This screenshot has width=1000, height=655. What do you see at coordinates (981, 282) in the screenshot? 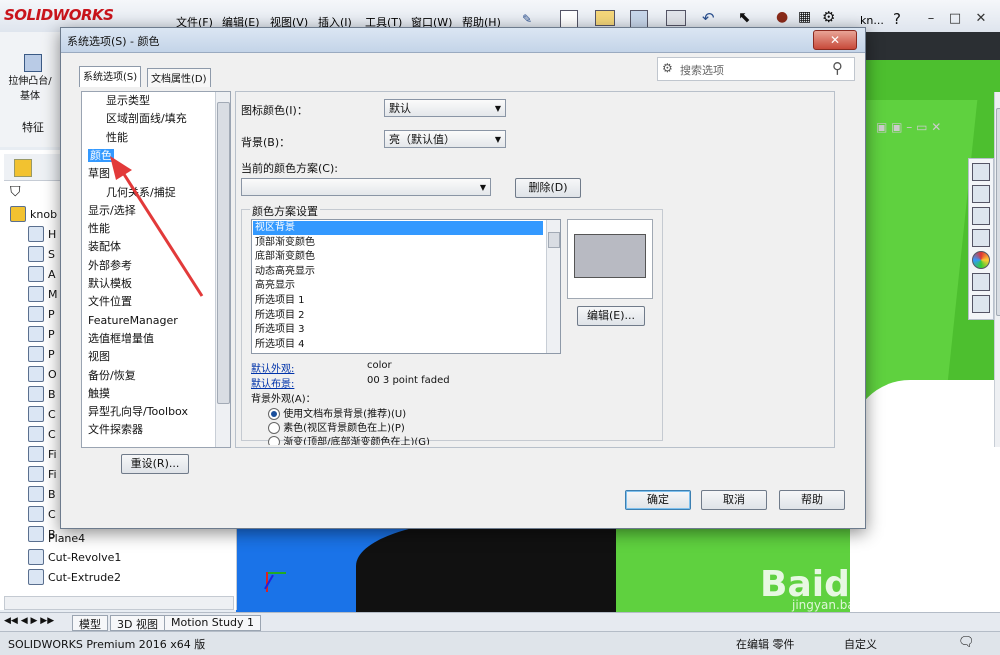
I see `custom-properties-icon` at bounding box center [981, 282].